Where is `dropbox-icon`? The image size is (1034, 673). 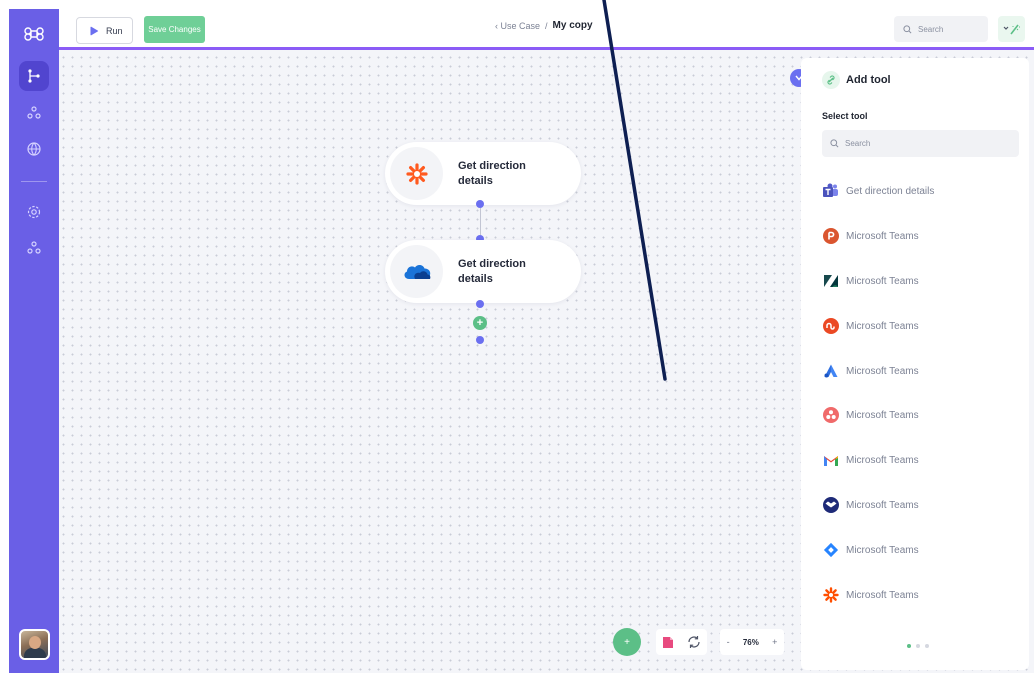
dropbox-icon is located at coordinates (830, 505).